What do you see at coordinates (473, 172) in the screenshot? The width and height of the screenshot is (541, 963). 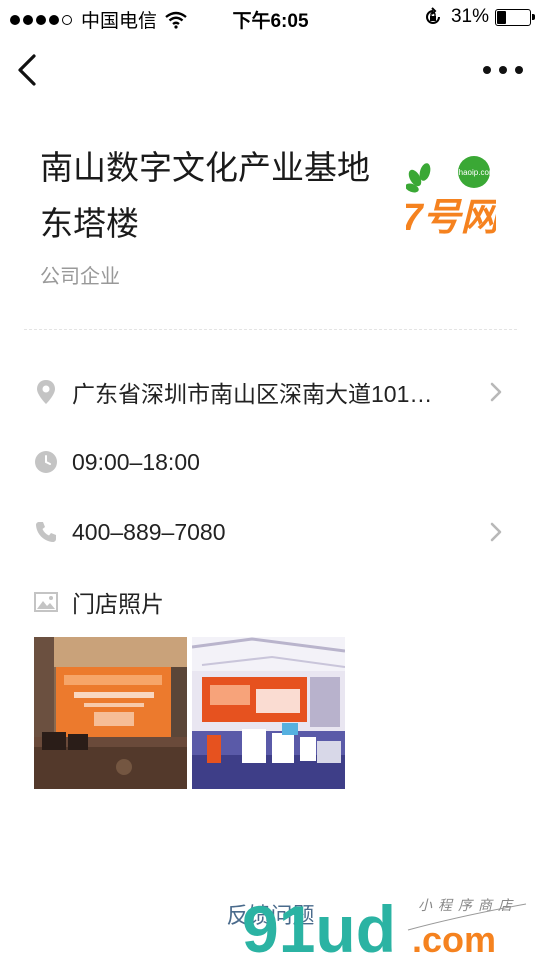 I see `logo-domain: qihaoip.com` at bounding box center [473, 172].